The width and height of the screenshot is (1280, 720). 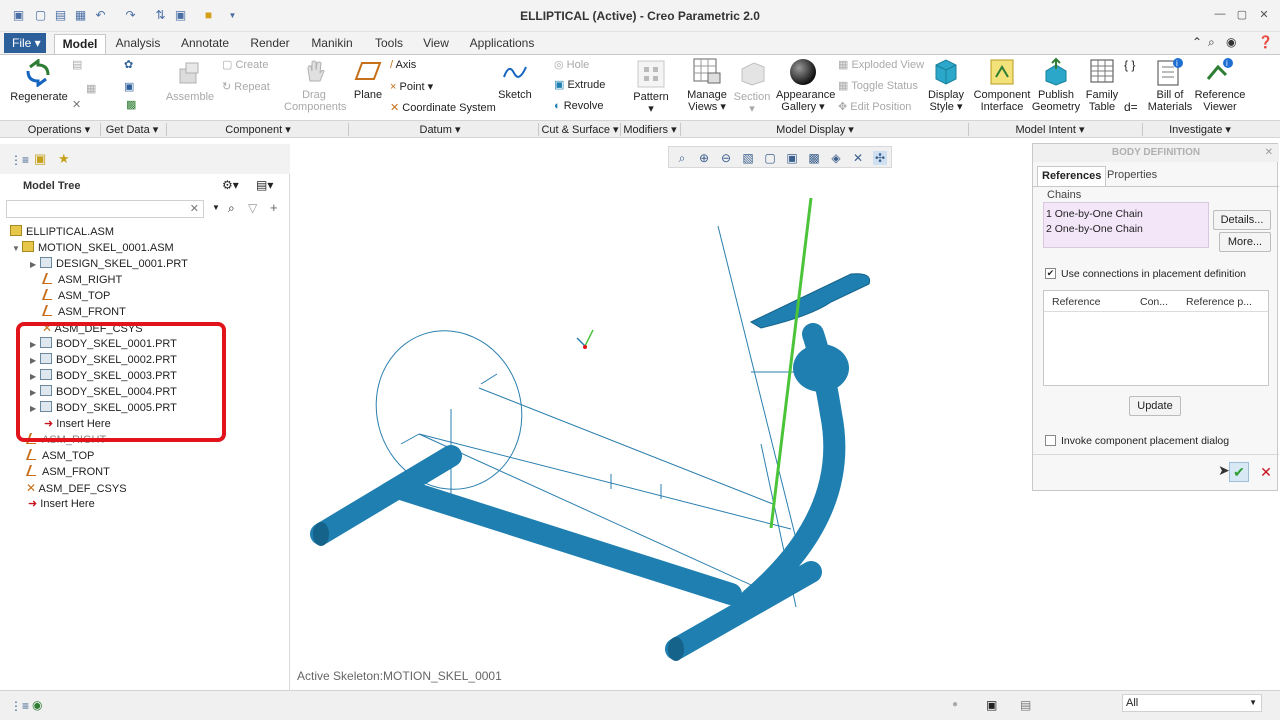 I want to click on extrude-button: ▣ Extrude, so click(x=579, y=85).